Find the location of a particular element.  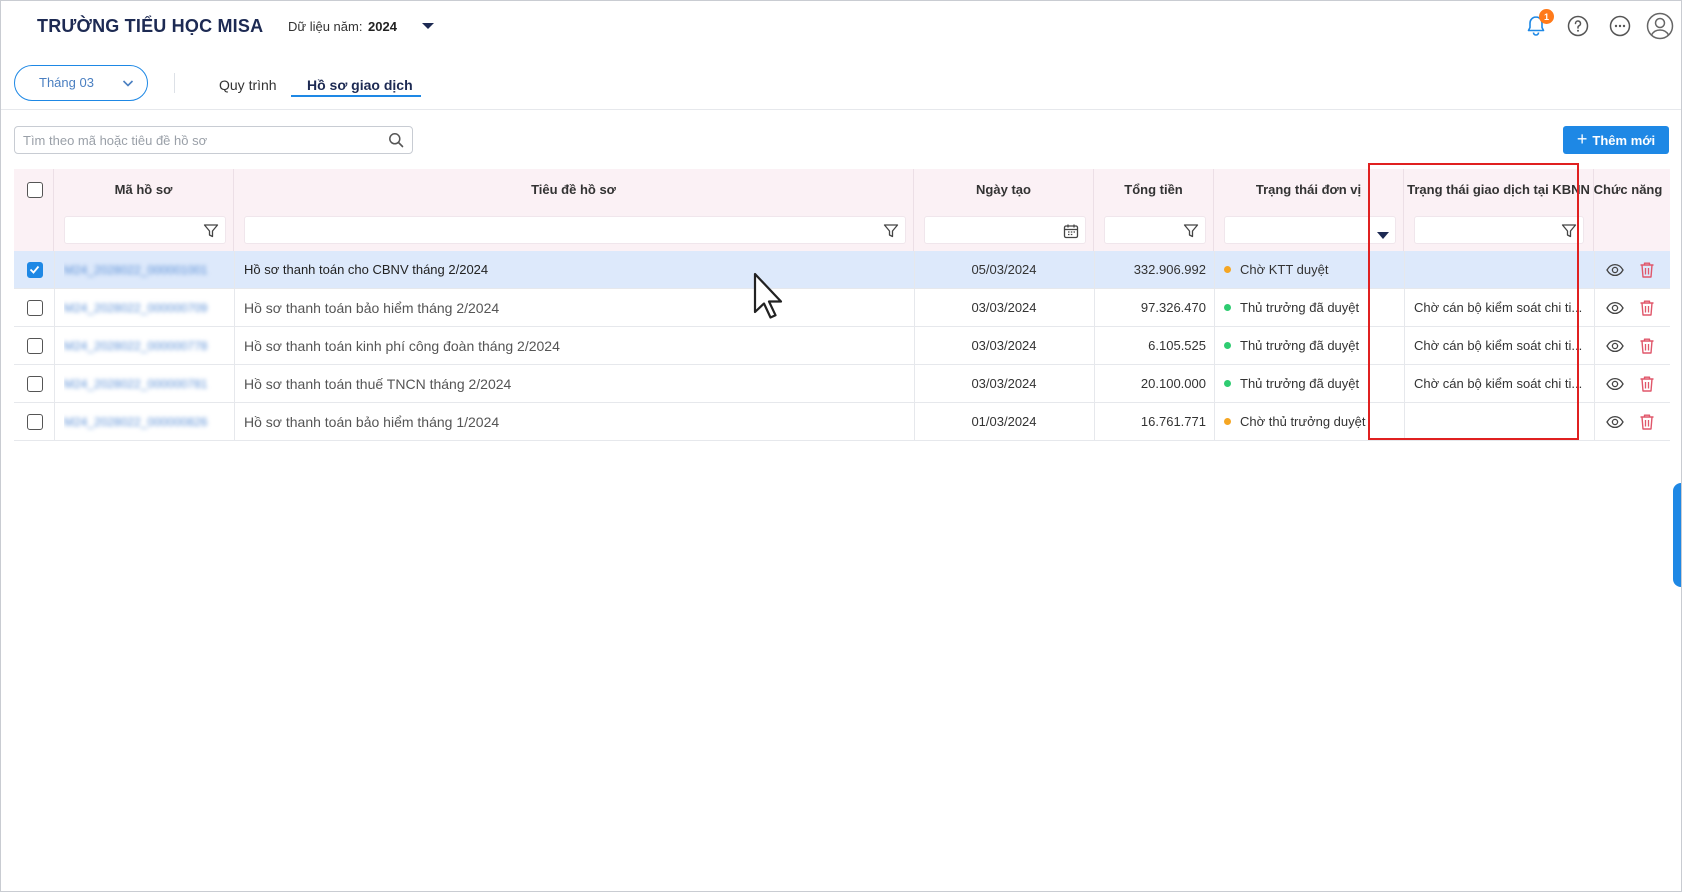

add-new-button: + Thêm mới is located at coordinates (1616, 140).